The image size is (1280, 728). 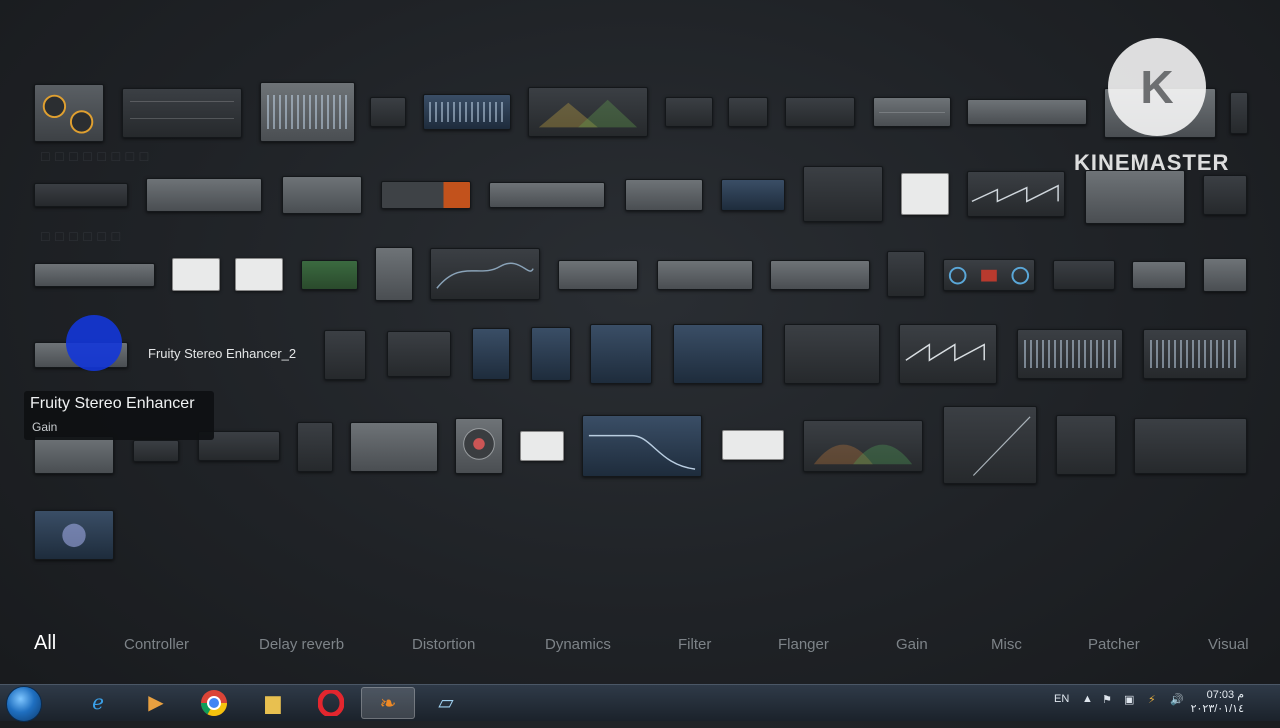 What do you see at coordinates (45, 643) in the screenshot?
I see `category-tab-all: All` at bounding box center [45, 643].